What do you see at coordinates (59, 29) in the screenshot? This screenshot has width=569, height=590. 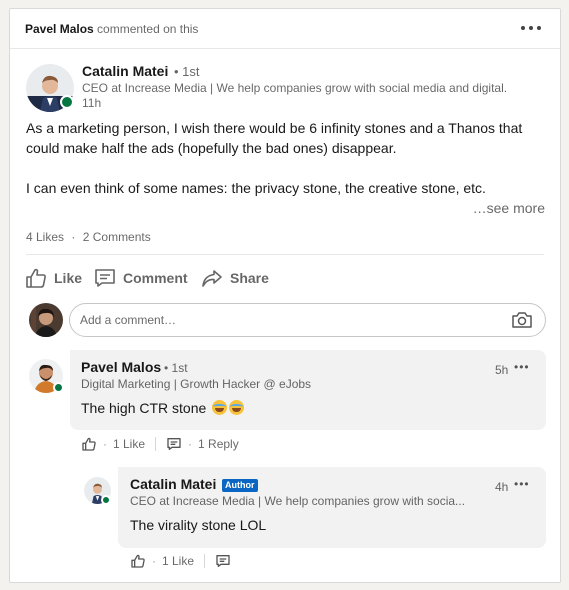 I see `context-actor: Pavel Malos` at bounding box center [59, 29].